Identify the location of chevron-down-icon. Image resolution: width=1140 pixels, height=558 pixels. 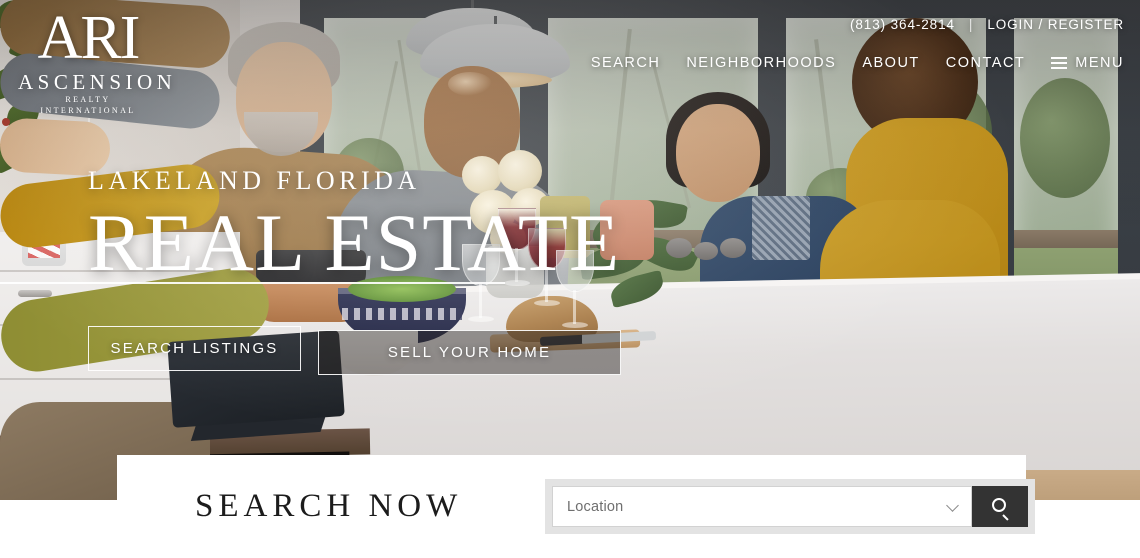
(952, 505).